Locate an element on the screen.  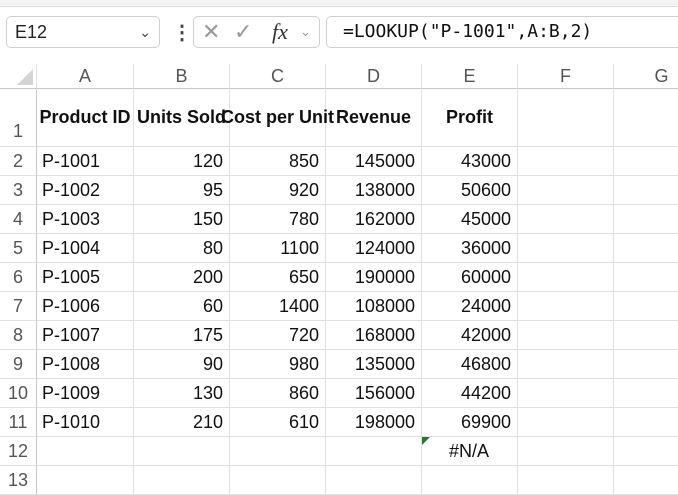
cell-E9: 46800 is located at coordinates (470, 364).